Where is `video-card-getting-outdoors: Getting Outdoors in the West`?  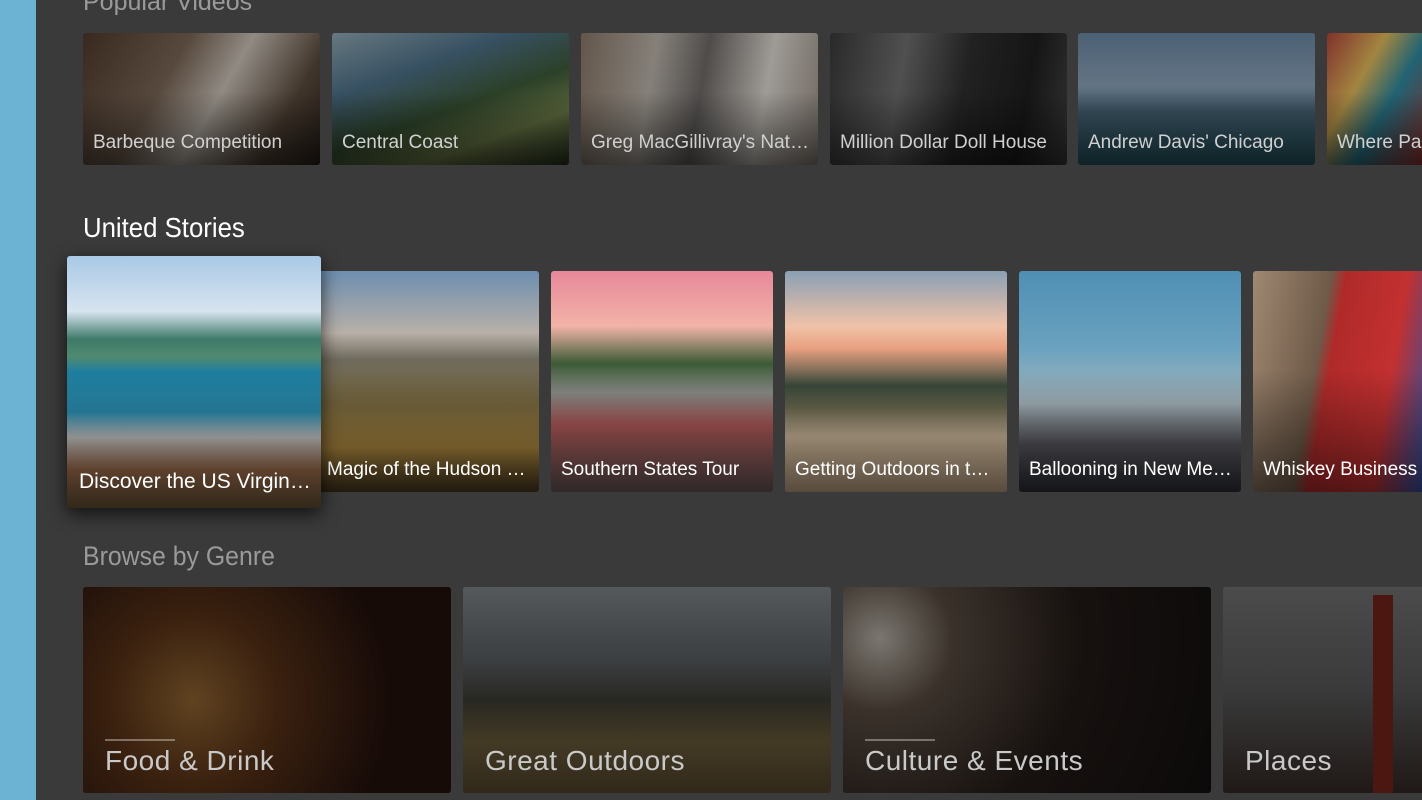 video-card-getting-outdoors: Getting Outdoors in the West is located at coordinates (896, 381).